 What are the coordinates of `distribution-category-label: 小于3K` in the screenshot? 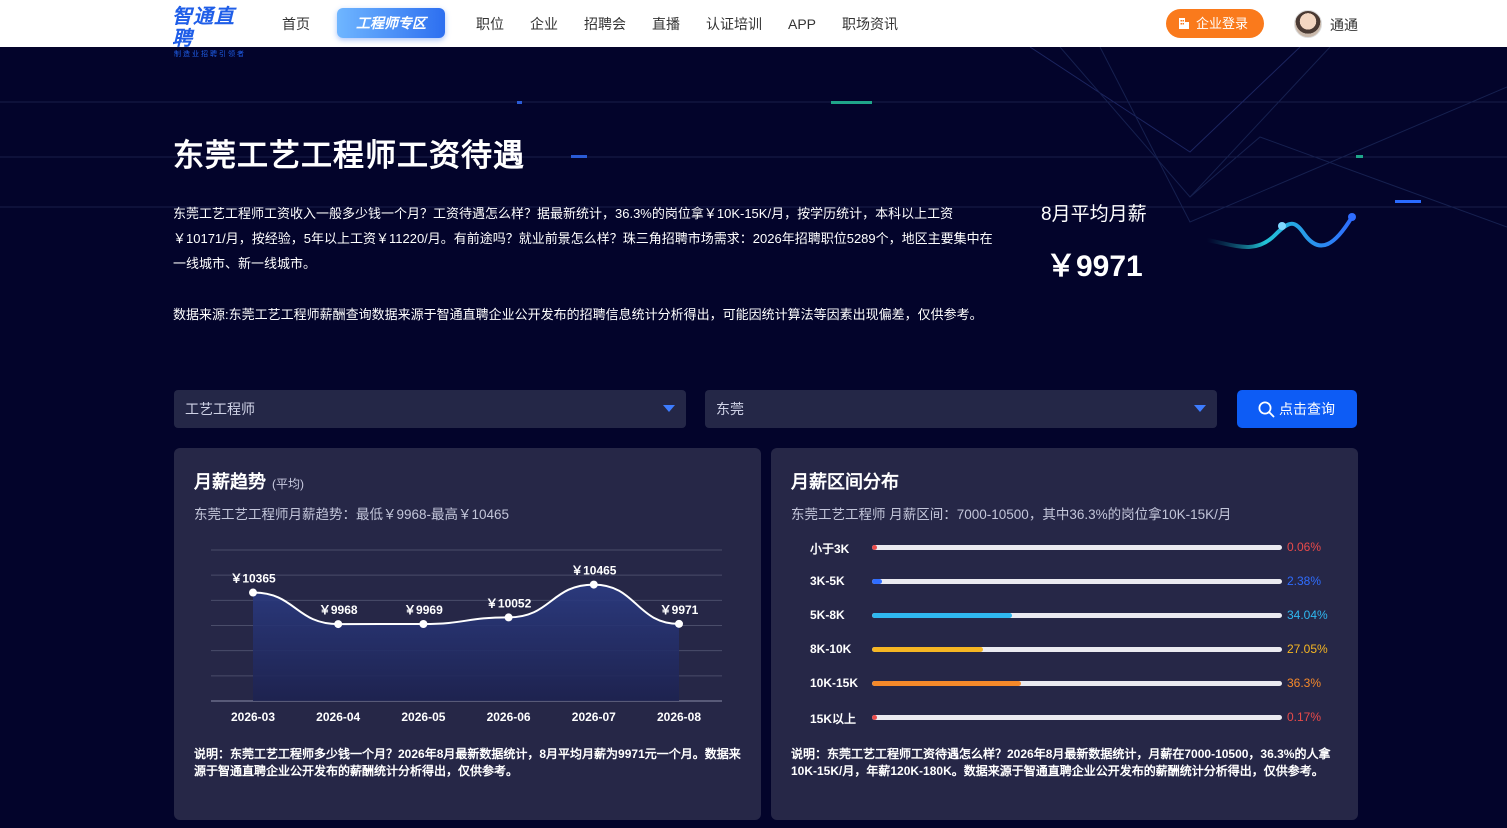 It's located at (830, 549).